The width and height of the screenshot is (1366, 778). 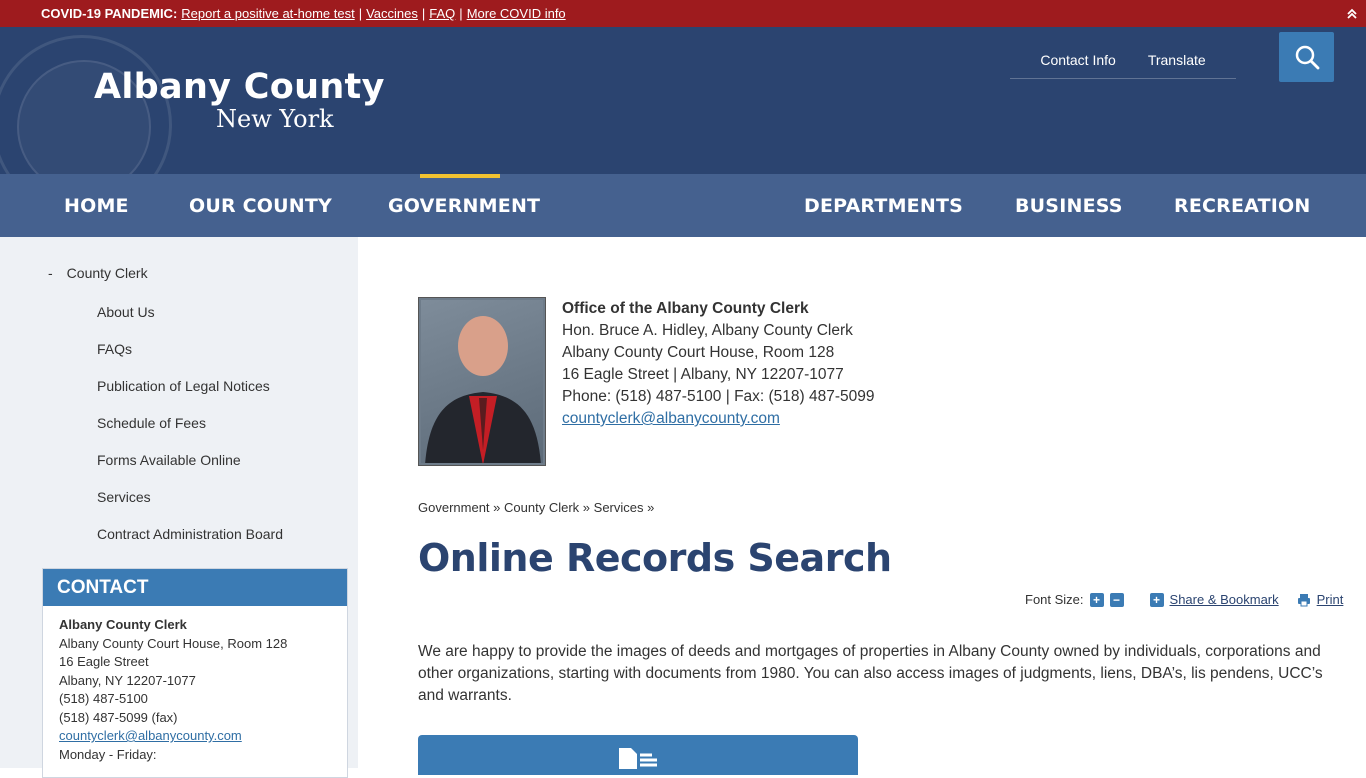 I want to click on contact-info-link: Contact Info, so click(x=1078, y=60).